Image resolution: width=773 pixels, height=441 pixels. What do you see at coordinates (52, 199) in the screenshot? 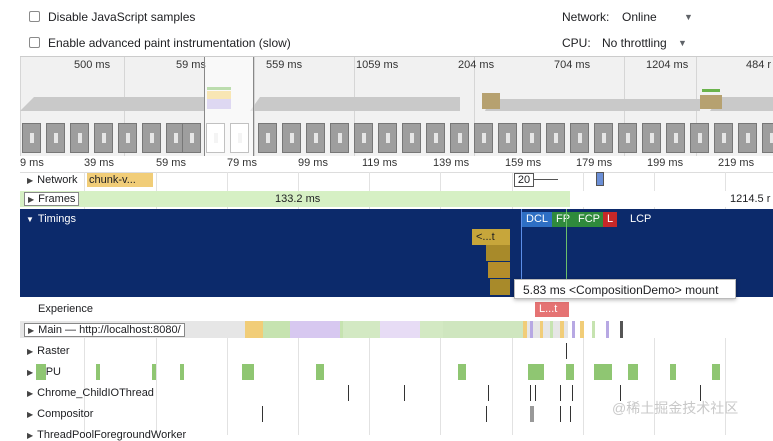
I see `frames-track-header: ▶ Frames` at bounding box center [52, 199].